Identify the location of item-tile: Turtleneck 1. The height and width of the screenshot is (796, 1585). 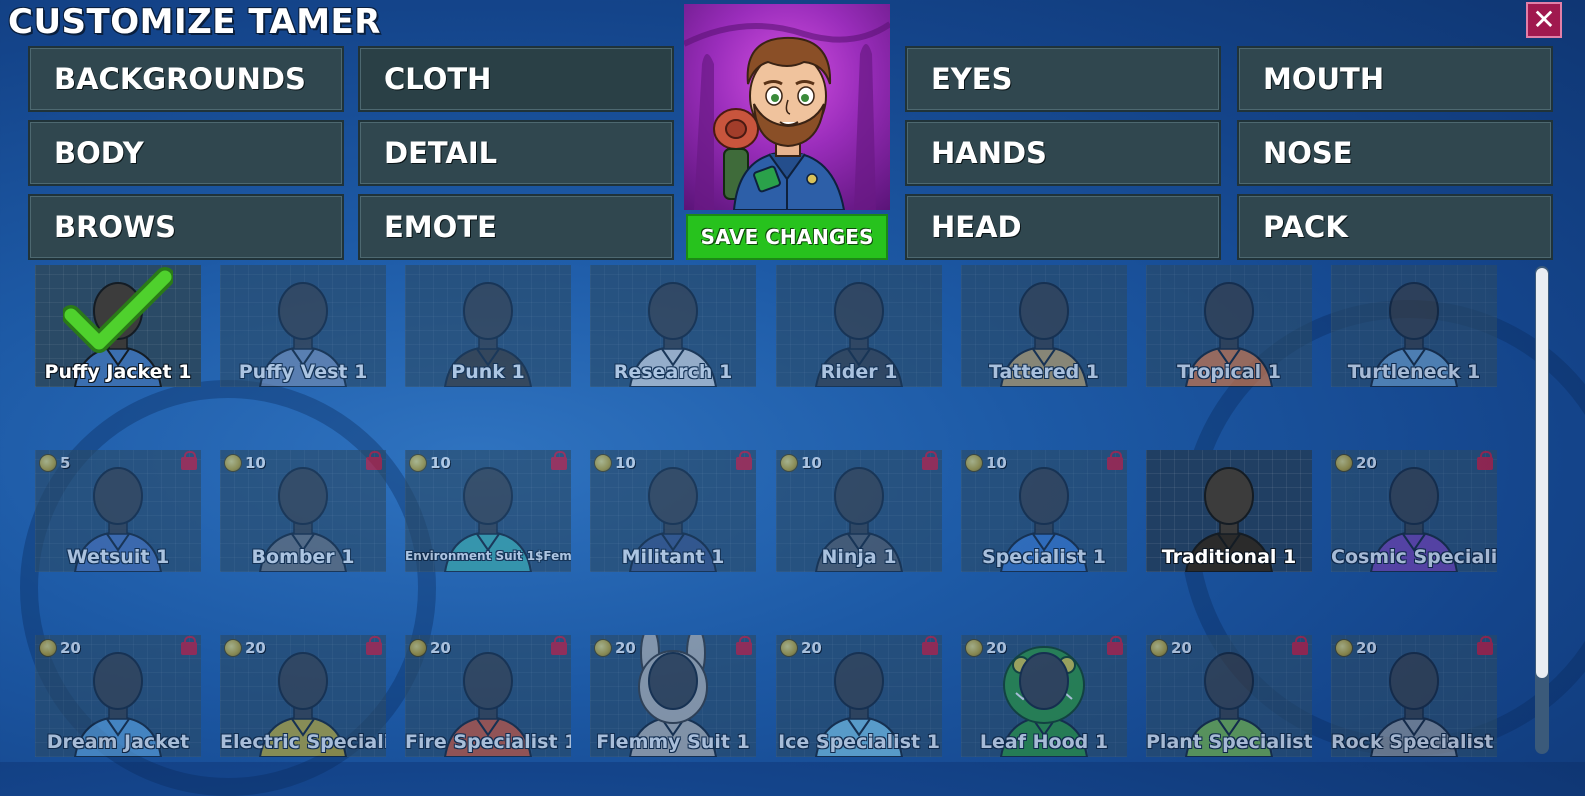
(1414, 326).